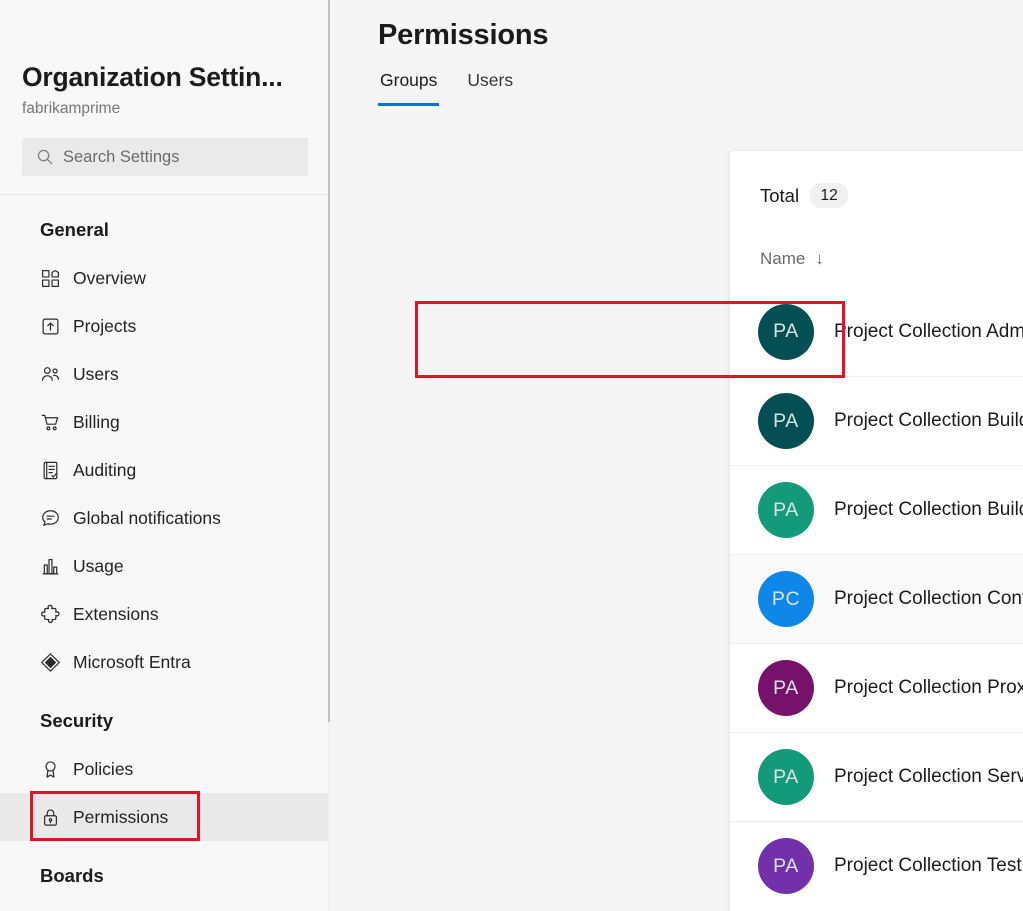 Image resolution: width=1023 pixels, height=911 pixels. What do you see at coordinates (56, 769) in the screenshot?
I see `policies-shield-icon` at bounding box center [56, 769].